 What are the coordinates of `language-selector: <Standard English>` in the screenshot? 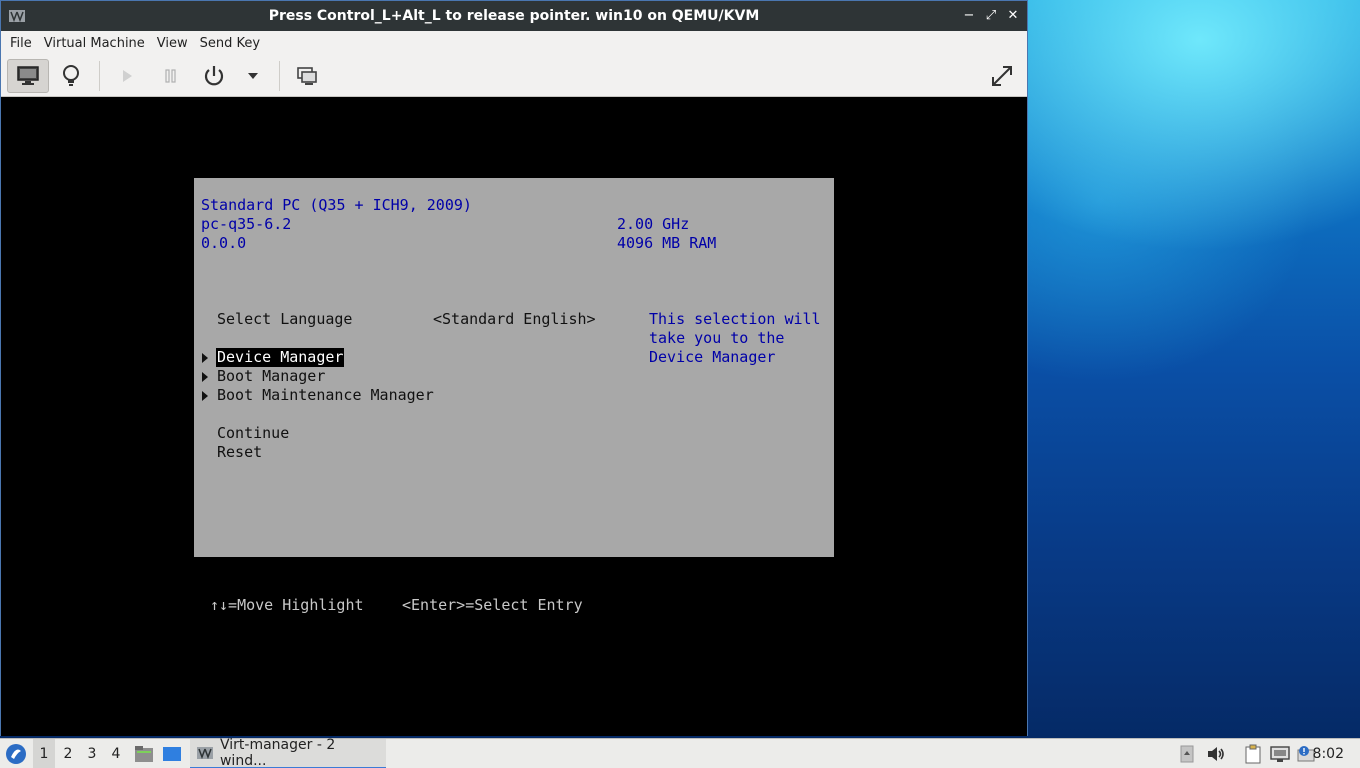 It's located at (514, 319).